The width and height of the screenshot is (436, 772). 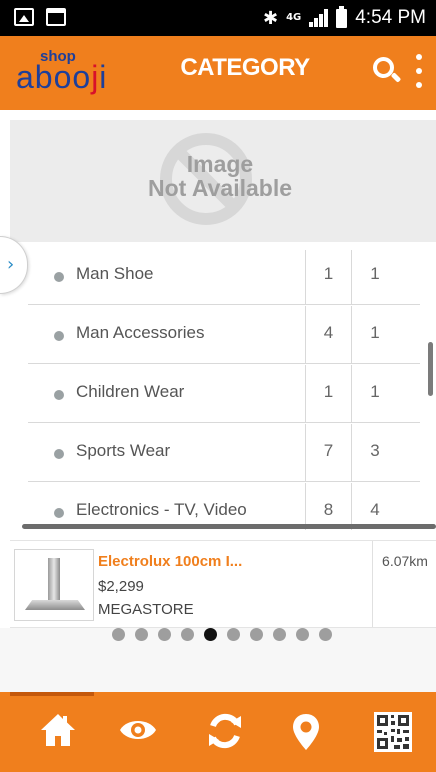 I want to click on nav-viewed-button, so click(x=136, y=732).